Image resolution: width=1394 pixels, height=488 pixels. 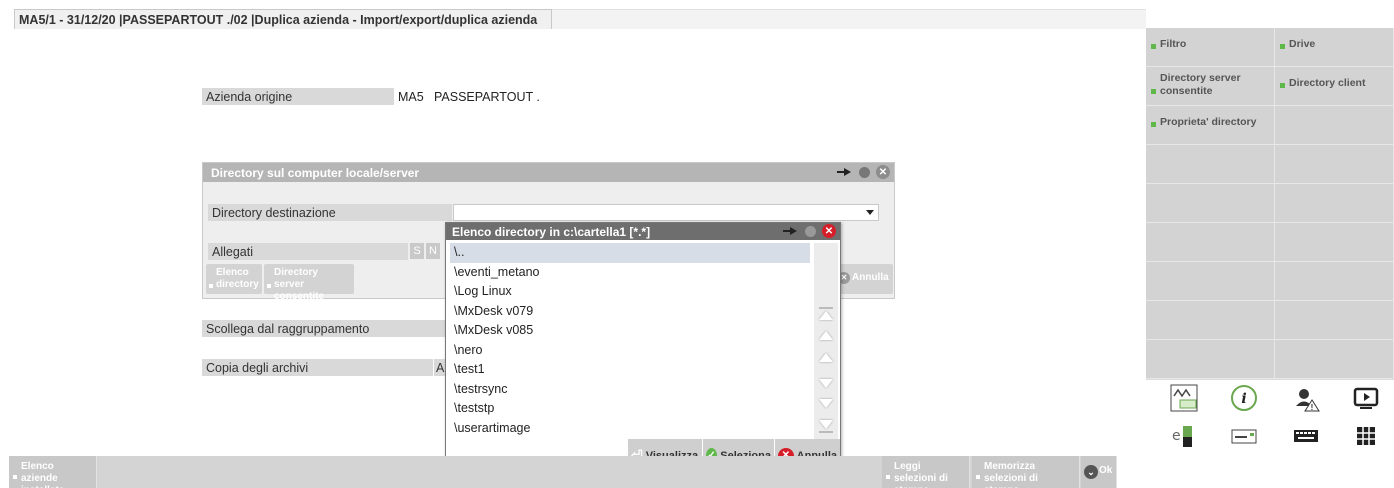 I want to click on list-scroll-controls, so click(x=826, y=341).